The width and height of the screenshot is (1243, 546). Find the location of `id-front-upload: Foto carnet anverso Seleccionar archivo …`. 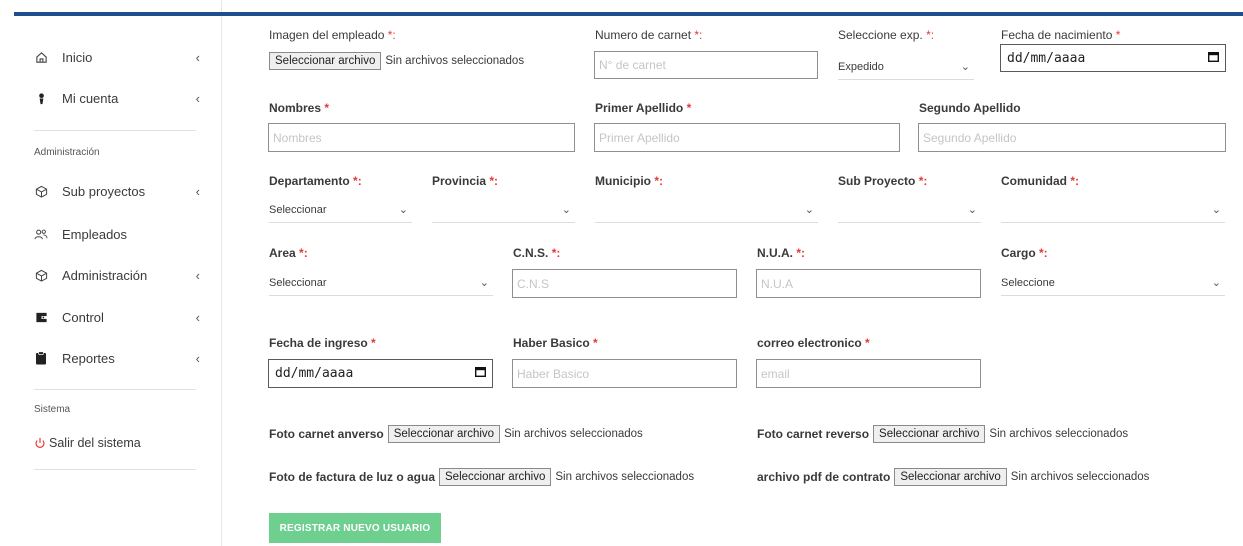

id-front-upload: Foto carnet anverso Seleccionar archivo … is located at coordinates (456, 434).